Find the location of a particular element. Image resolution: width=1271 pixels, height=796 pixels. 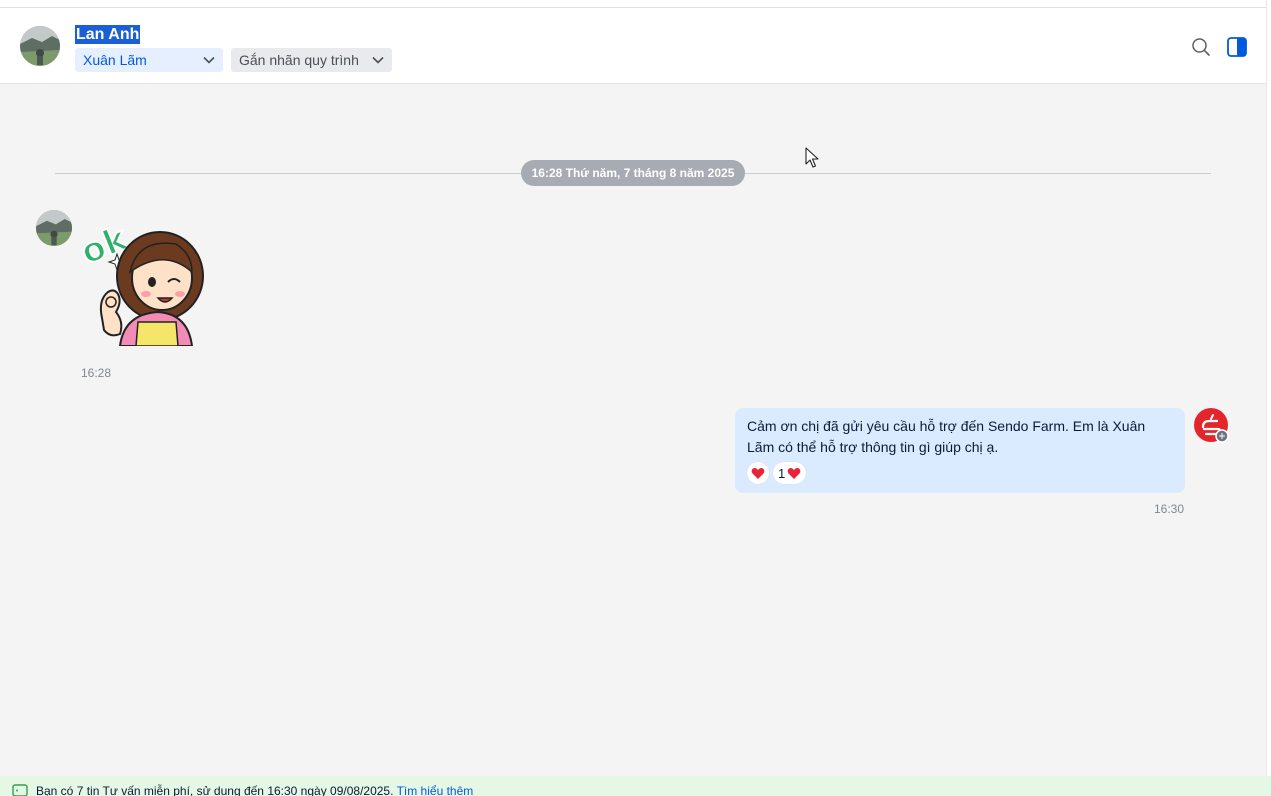

sidebar-toggle-icon is located at coordinates (1237, 47).